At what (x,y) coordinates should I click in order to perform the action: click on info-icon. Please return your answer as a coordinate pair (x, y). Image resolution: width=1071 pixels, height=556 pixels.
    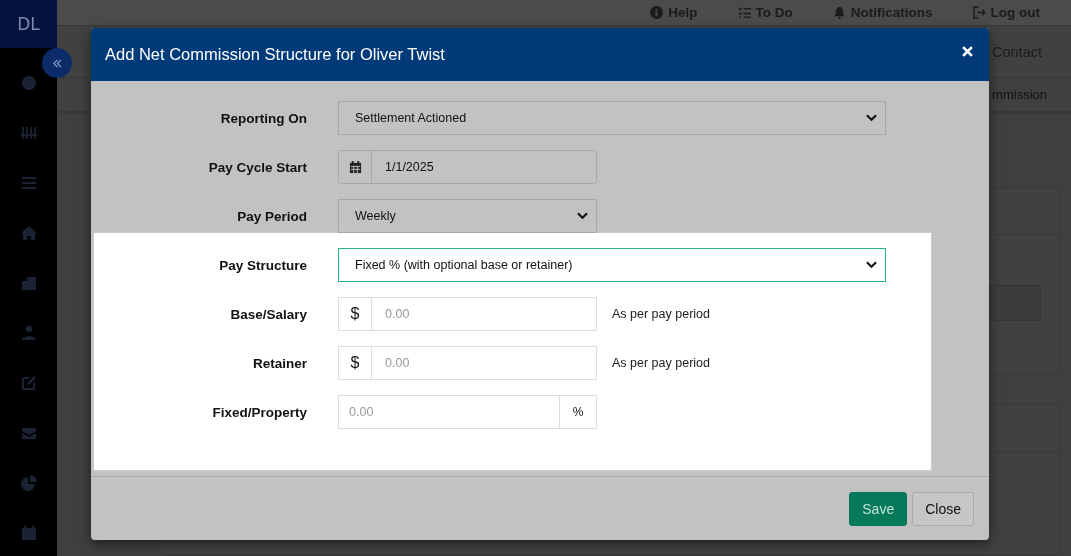
    Looking at the image, I should click on (657, 13).